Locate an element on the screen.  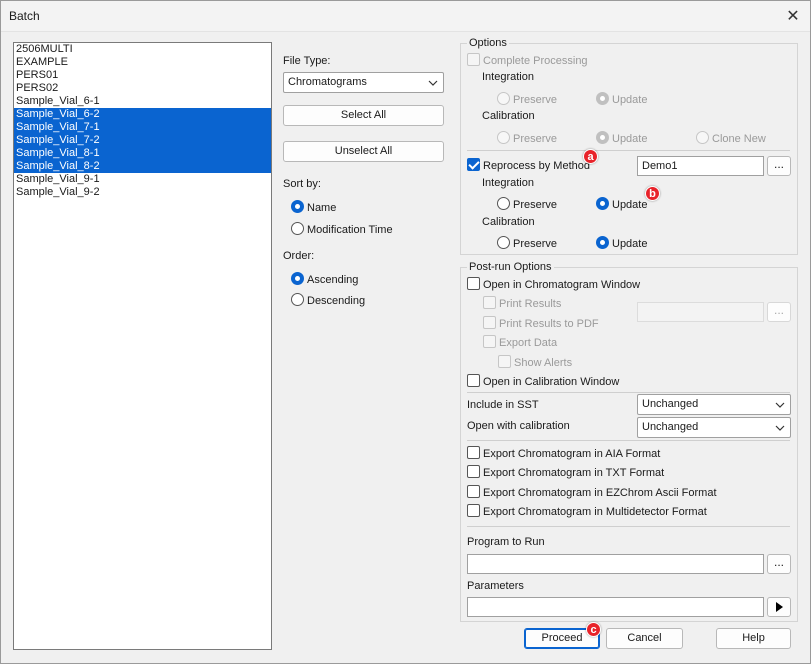
list-item: Sample_Vial_7-2 is located at coordinates (142, 140).